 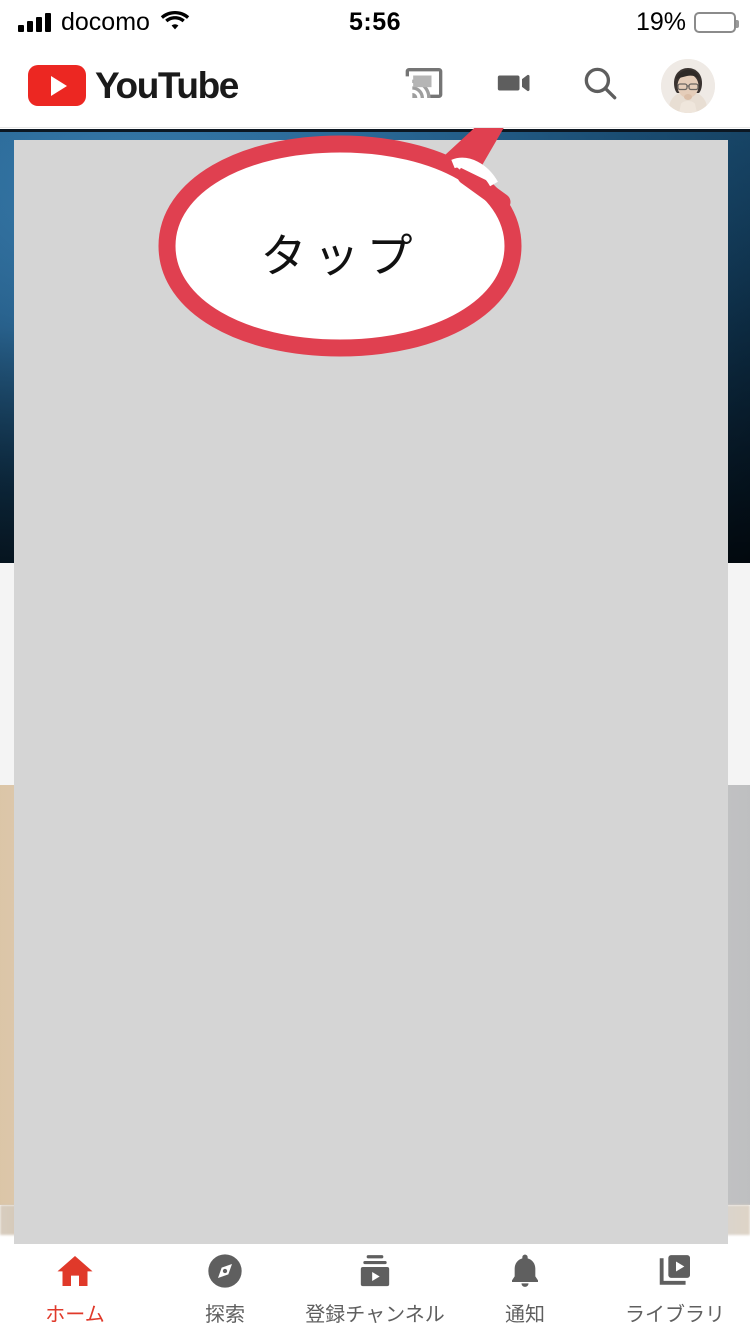 What do you see at coordinates (57, 85) in the screenshot?
I see `youtube-play-icon` at bounding box center [57, 85].